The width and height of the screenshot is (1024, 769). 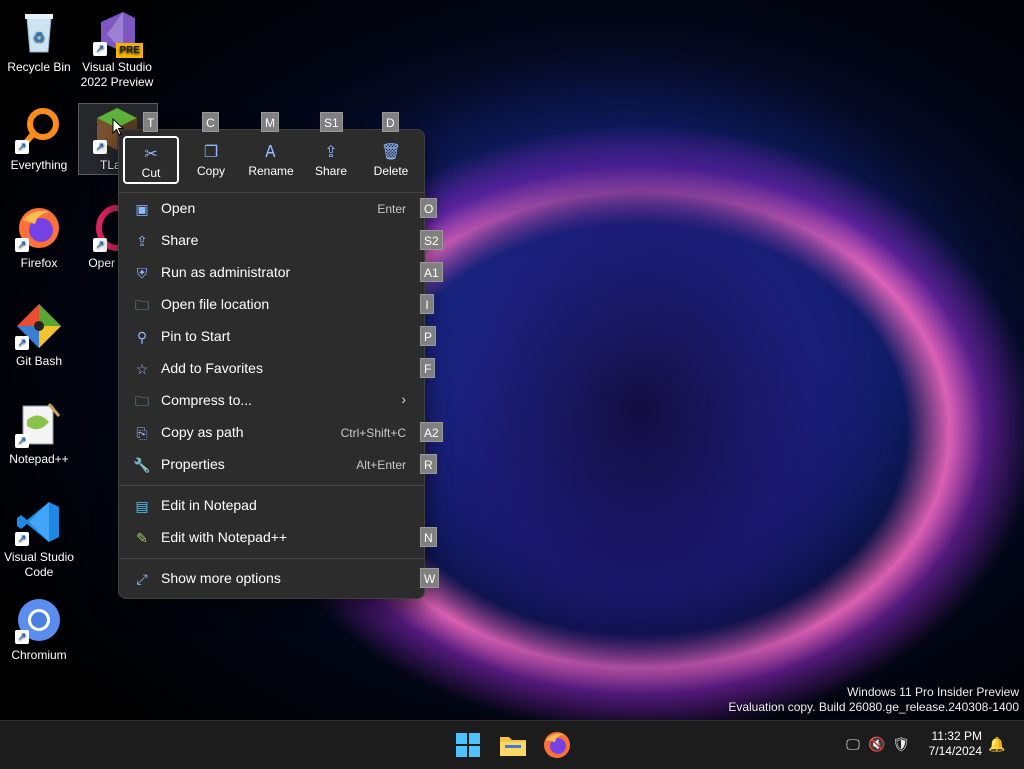 I want to click on menu-item-pin-to-start: ⚲ Pin to Start, so click(x=271, y=337).